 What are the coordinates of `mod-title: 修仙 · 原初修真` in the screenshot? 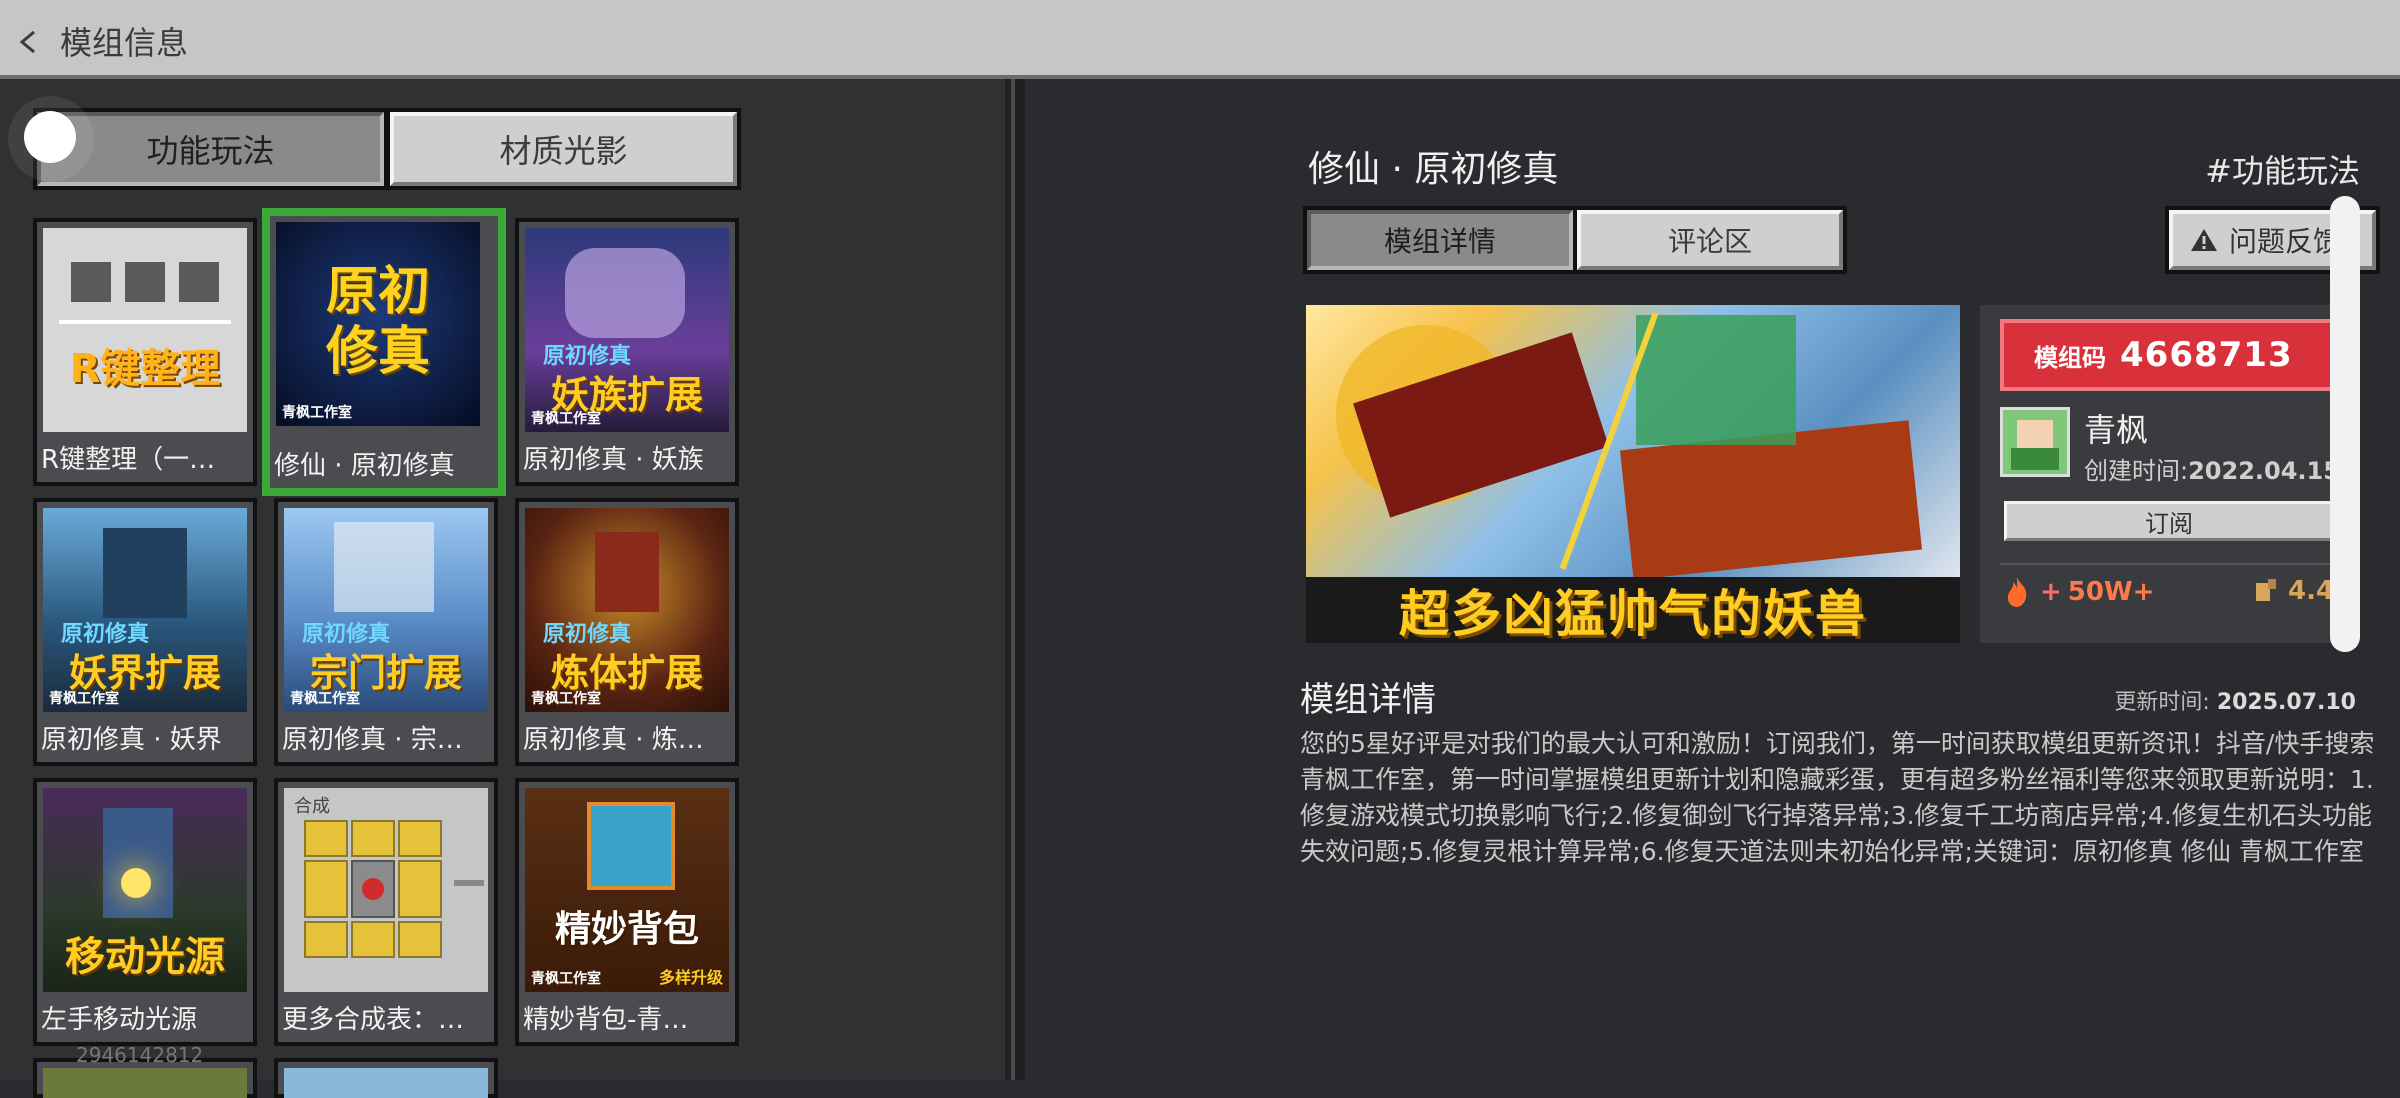 It's located at (1433, 169).